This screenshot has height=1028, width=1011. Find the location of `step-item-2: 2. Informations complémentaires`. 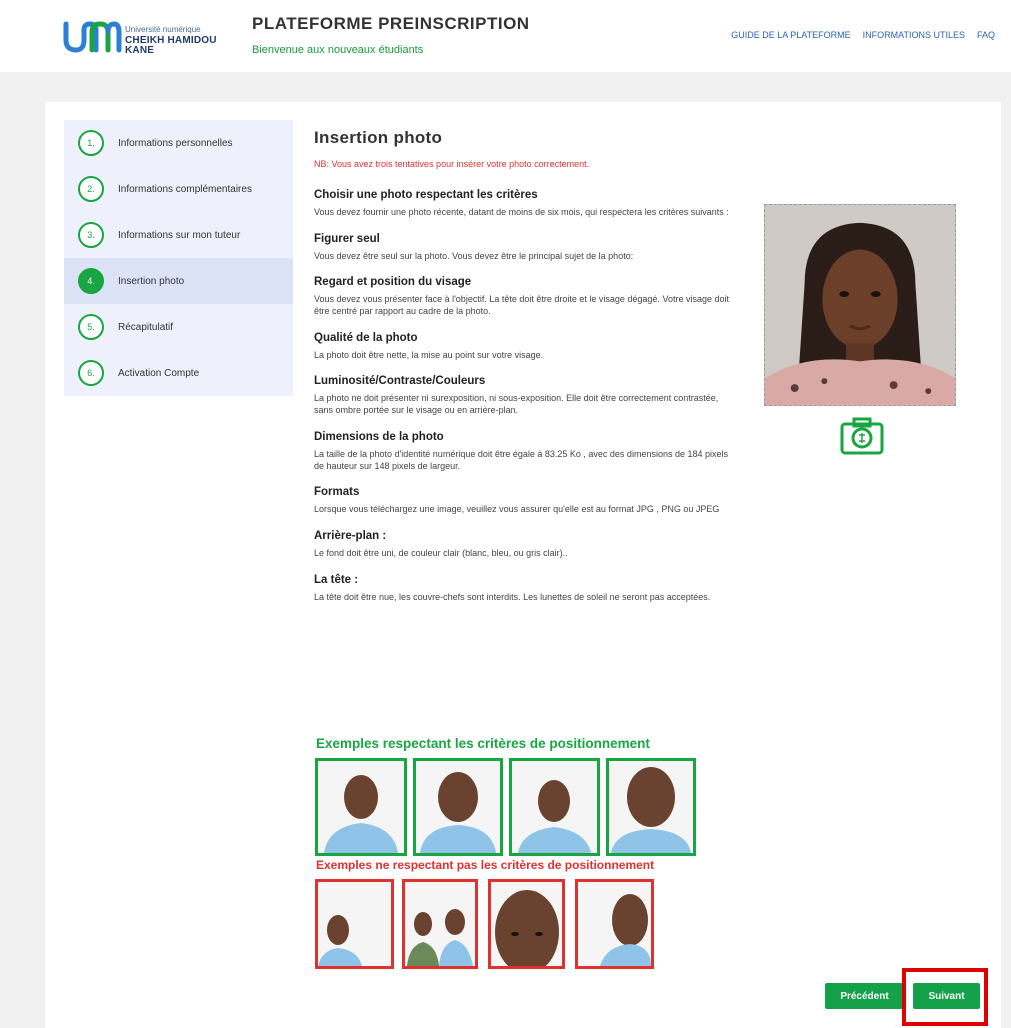

step-item-2: 2. Informations complémentaires is located at coordinates (178, 189).